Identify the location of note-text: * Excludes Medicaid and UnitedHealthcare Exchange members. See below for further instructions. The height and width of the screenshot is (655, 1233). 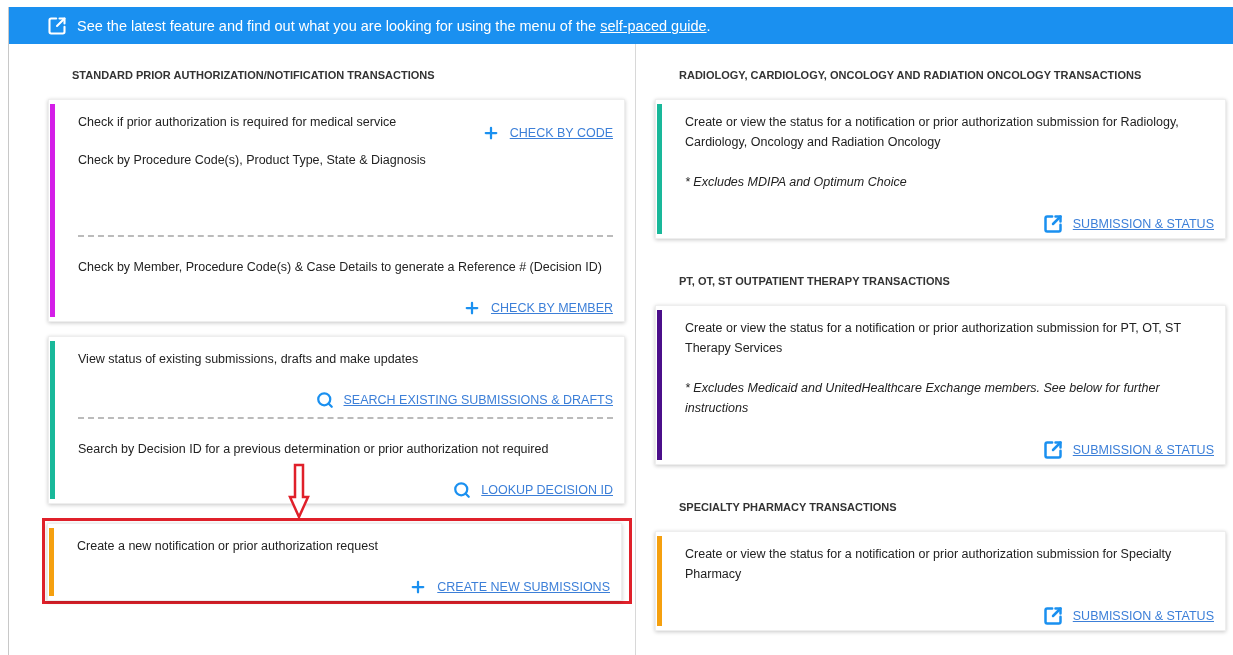
(923, 398).